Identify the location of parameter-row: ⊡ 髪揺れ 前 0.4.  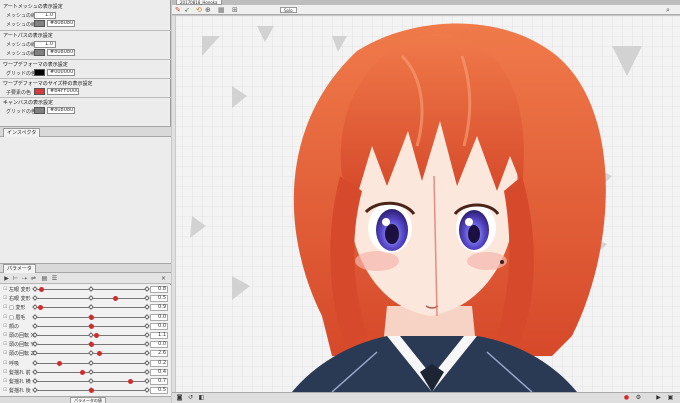
(85, 372).